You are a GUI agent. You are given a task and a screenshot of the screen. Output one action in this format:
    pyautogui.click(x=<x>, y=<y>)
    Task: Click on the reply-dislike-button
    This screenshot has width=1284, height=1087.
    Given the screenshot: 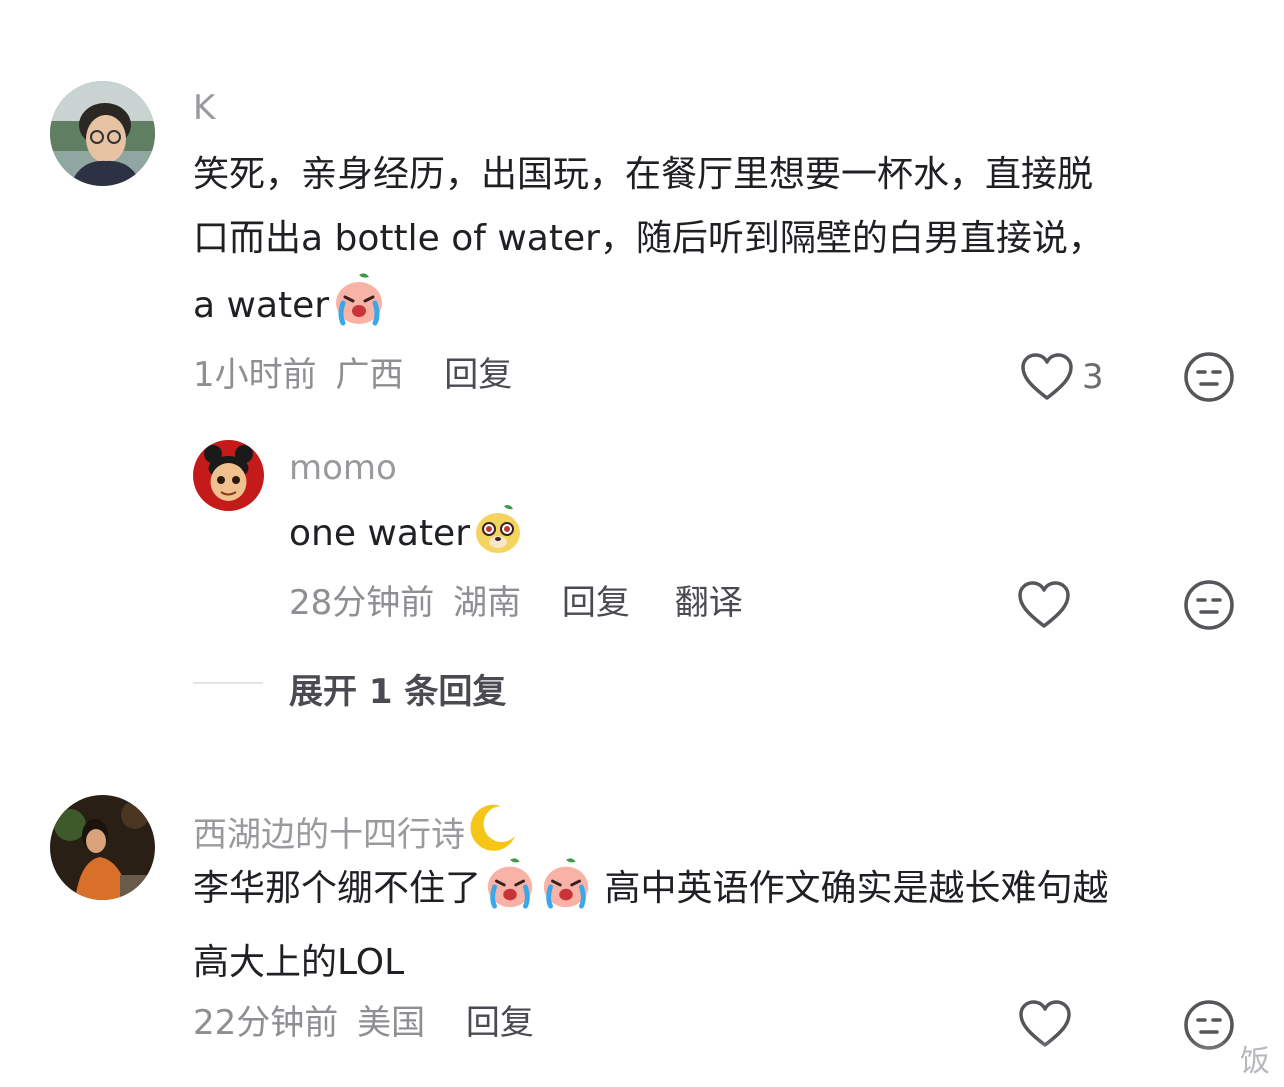 What is the action you would take?
    pyautogui.click(x=1209, y=605)
    